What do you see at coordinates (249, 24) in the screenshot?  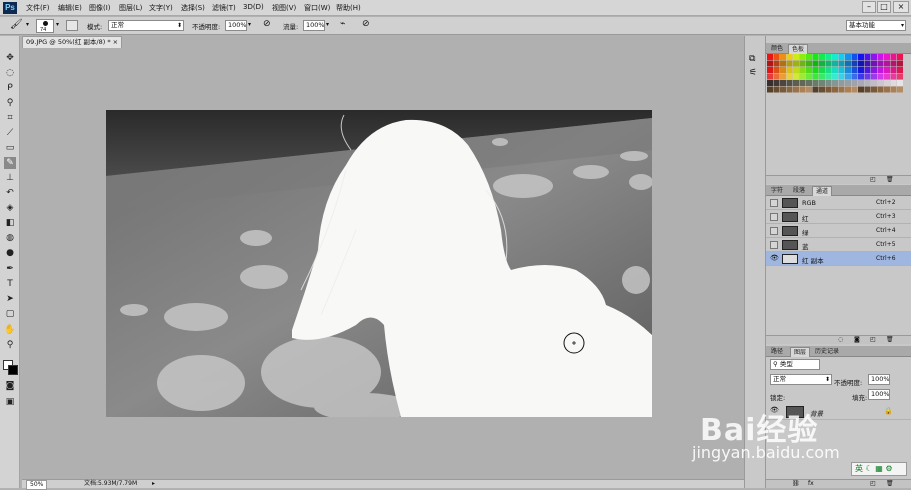 I see `opacity-slider-arrow-icon: ▾` at bounding box center [249, 24].